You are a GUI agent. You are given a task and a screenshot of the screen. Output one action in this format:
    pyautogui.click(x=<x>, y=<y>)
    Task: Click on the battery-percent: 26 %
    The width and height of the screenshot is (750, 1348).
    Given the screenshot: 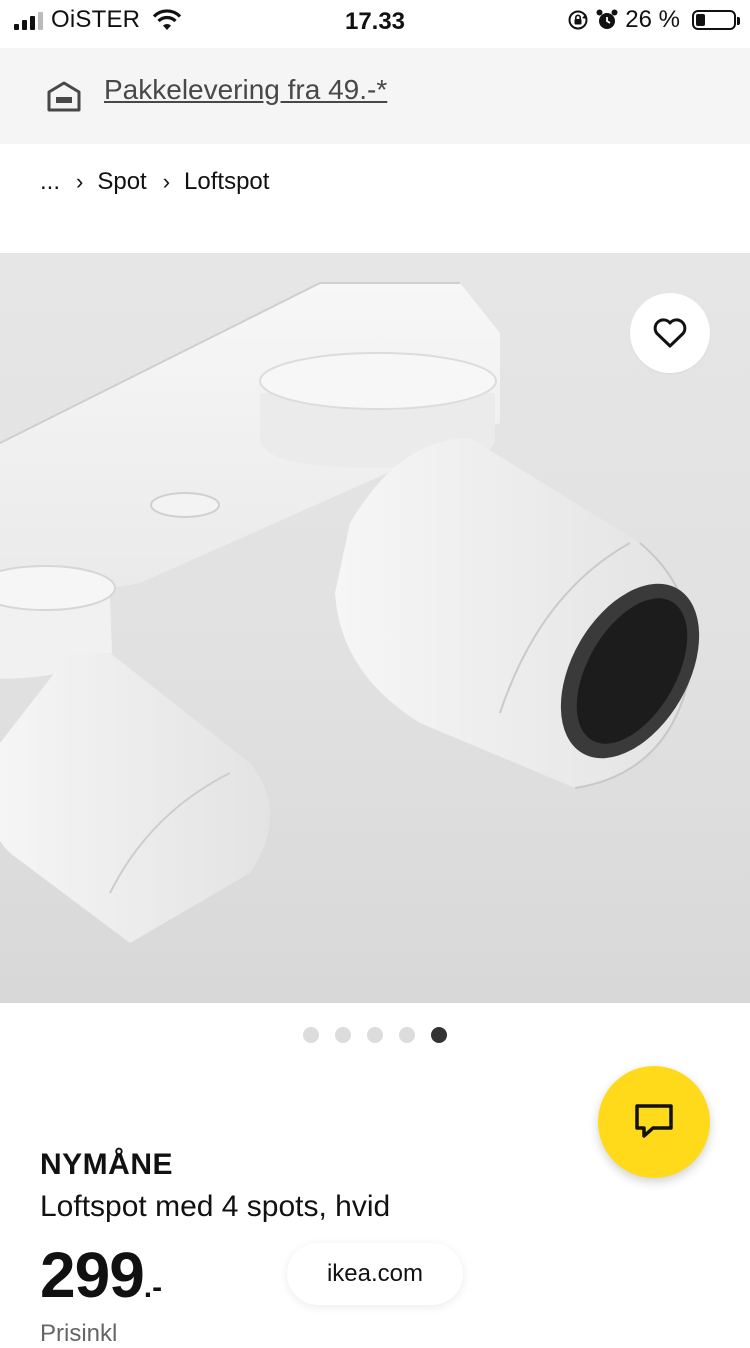 What is the action you would take?
    pyautogui.click(x=652, y=19)
    